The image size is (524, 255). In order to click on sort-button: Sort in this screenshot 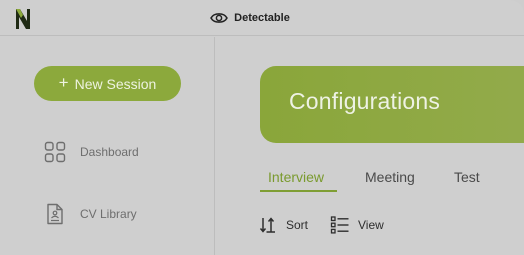, I will do `click(283, 225)`.